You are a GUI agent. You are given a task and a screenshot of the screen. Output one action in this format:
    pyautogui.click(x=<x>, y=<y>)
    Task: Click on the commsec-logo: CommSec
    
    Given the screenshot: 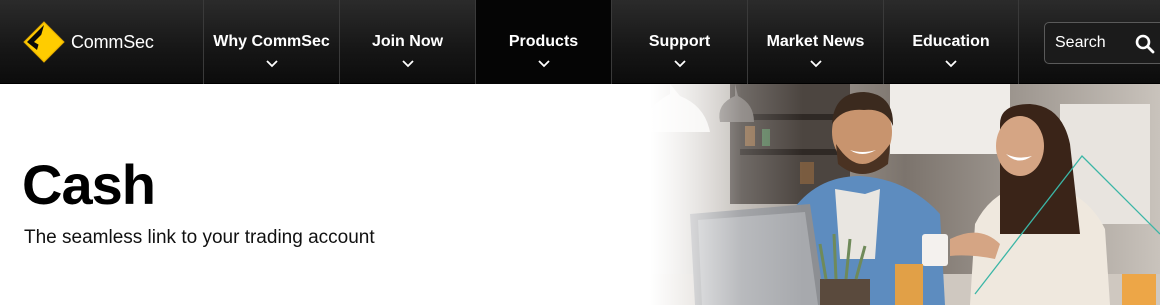 What is the action you would take?
    pyautogui.click(x=88, y=42)
    